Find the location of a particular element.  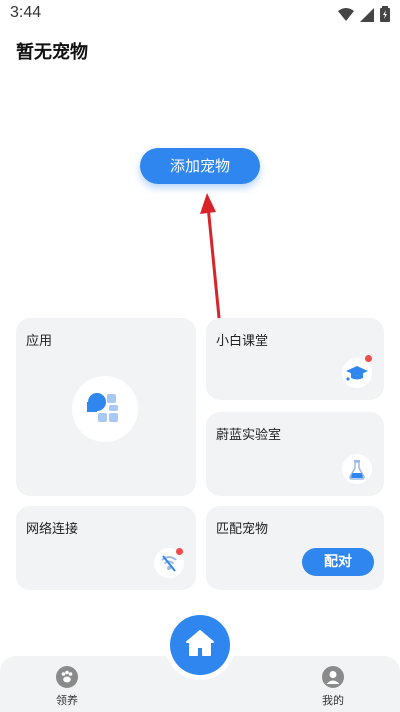

add-pet-button: 添加宠物 is located at coordinates (200, 166).